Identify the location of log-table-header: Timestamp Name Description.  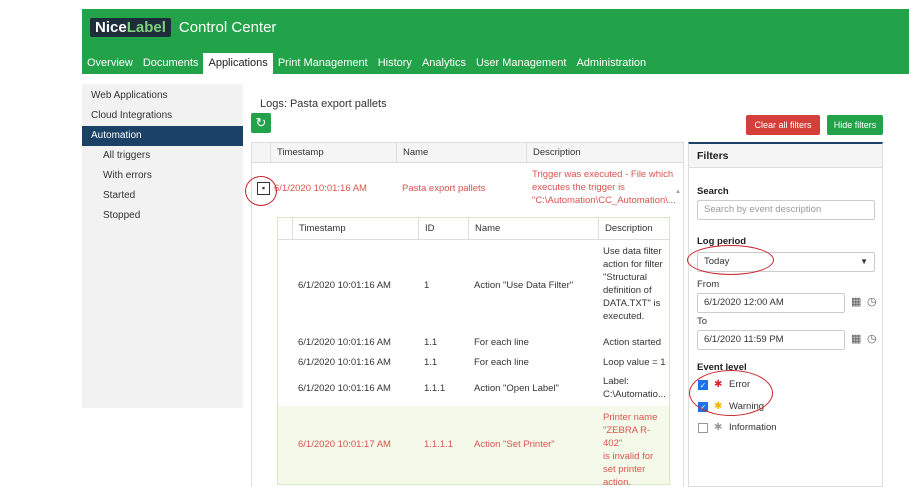
(467, 153).